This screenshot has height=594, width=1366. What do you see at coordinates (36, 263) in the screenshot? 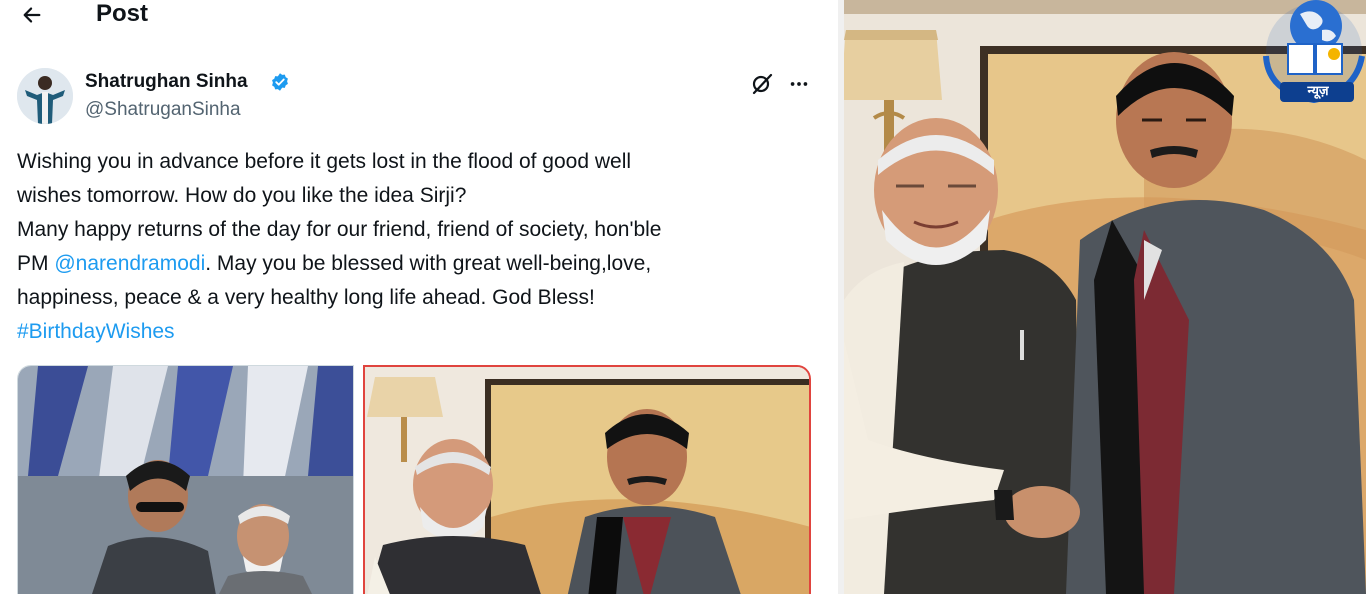
I see `post-line-prefix: PM` at bounding box center [36, 263].